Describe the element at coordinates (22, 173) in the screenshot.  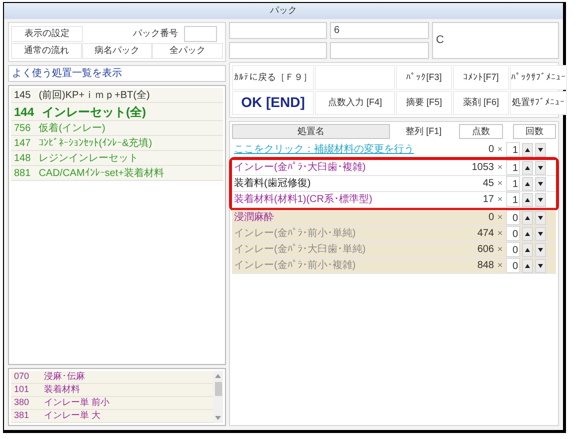
I see `item-code: 881` at that location.